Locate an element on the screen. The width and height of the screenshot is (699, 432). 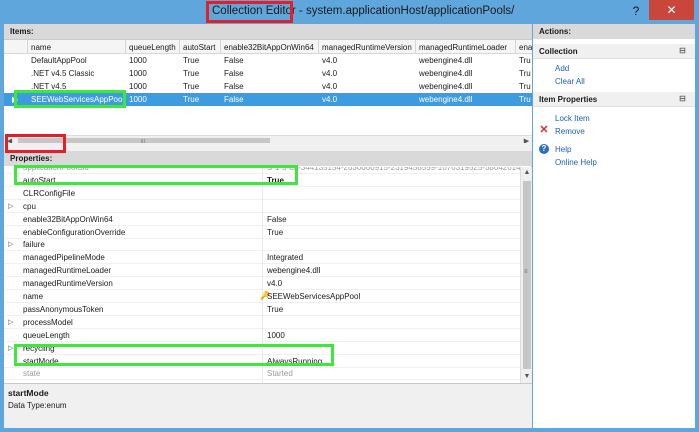
description-panel: startMode Data Type:enum is located at coordinates (268, 405).